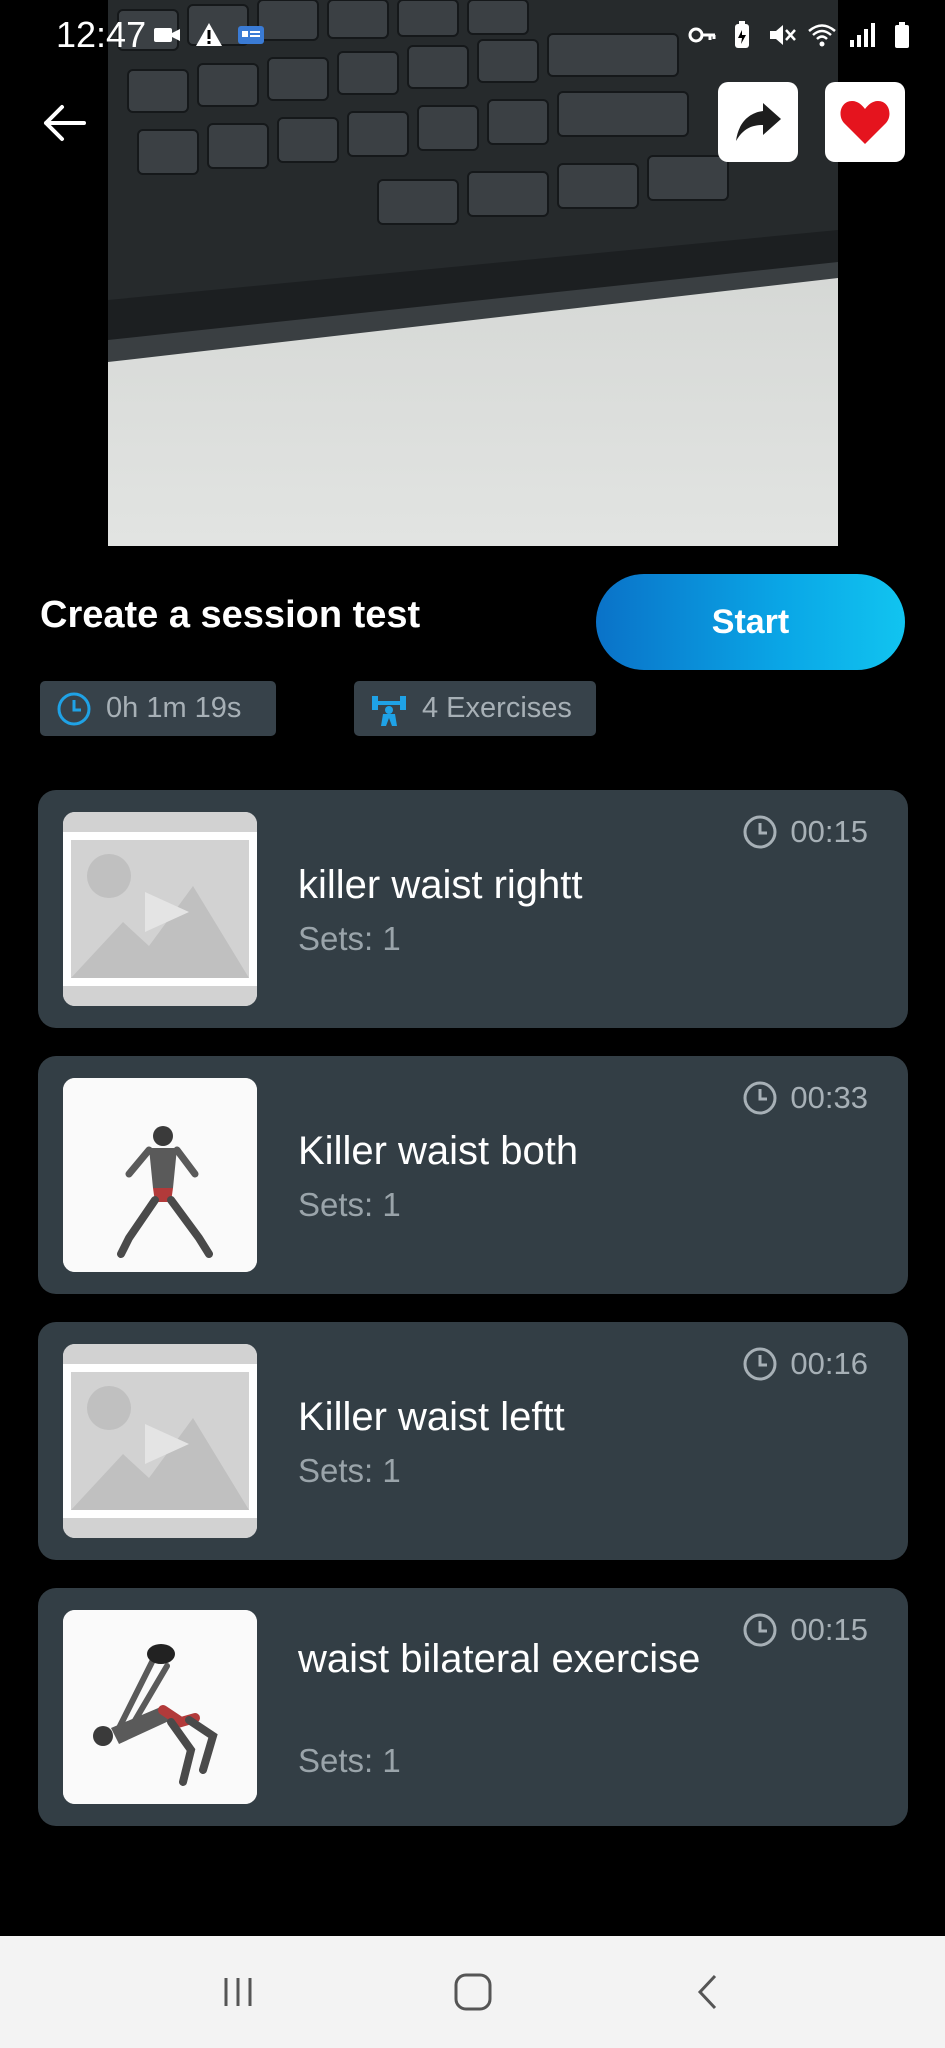  What do you see at coordinates (750, 622) in the screenshot?
I see `start-button: Start` at bounding box center [750, 622].